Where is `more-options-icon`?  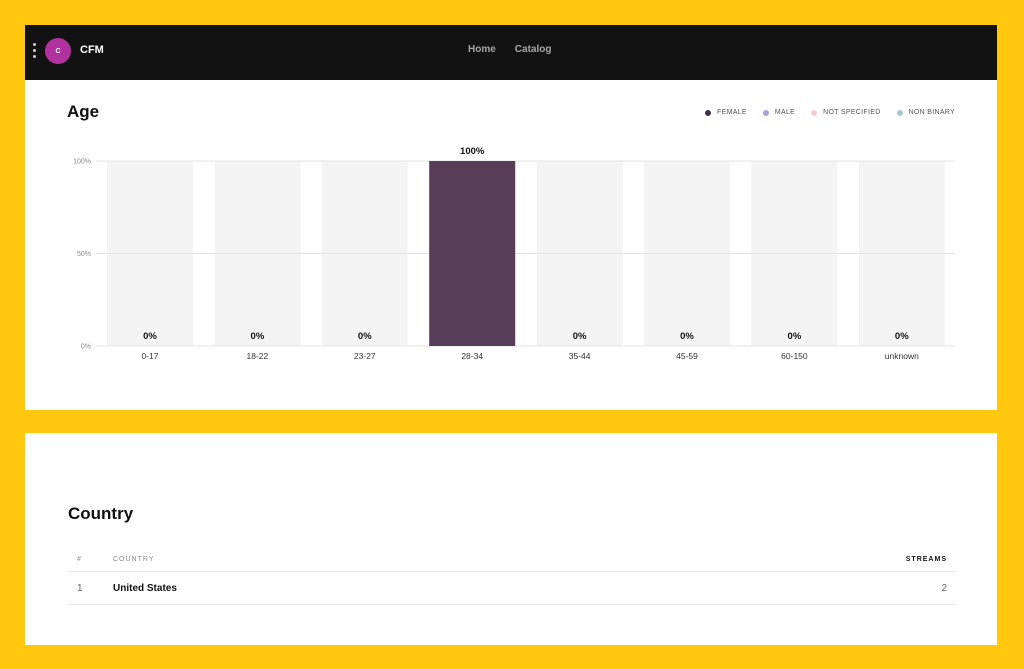 more-options-icon is located at coordinates (34, 53).